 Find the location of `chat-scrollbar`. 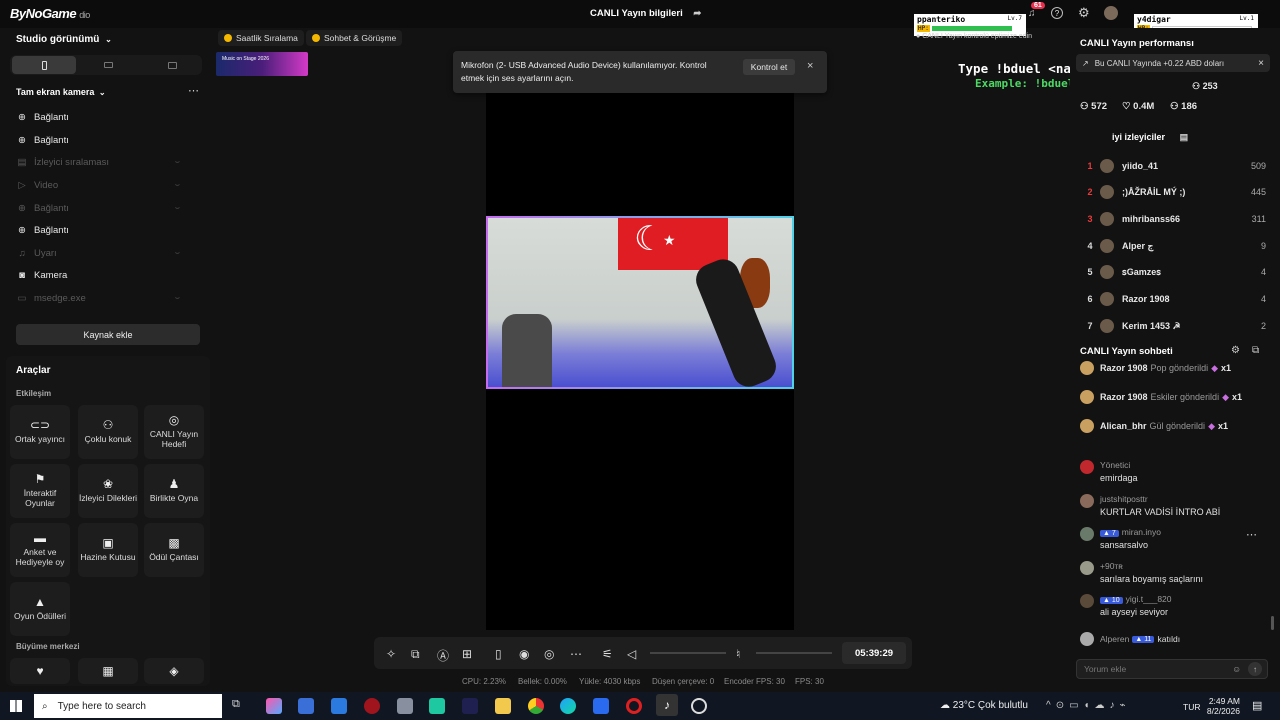

chat-scrollbar is located at coordinates (1272, 623).